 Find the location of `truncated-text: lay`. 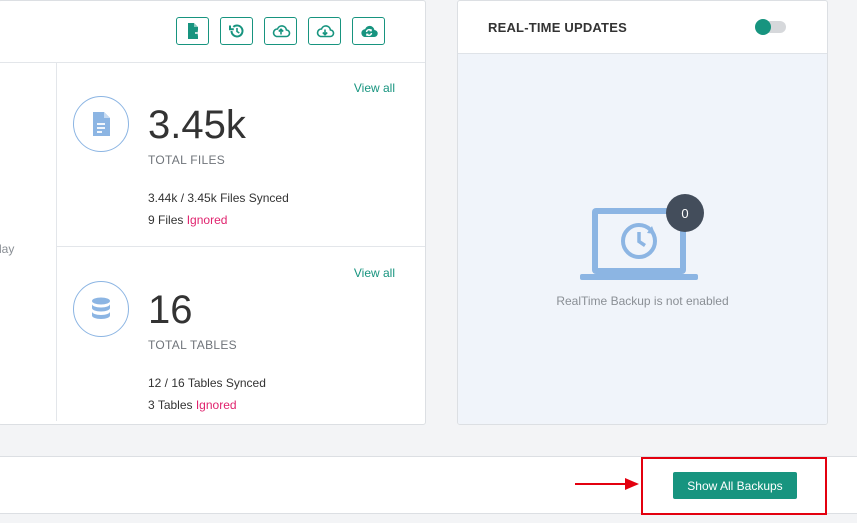

truncated-text: lay is located at coordinates (7, 249).